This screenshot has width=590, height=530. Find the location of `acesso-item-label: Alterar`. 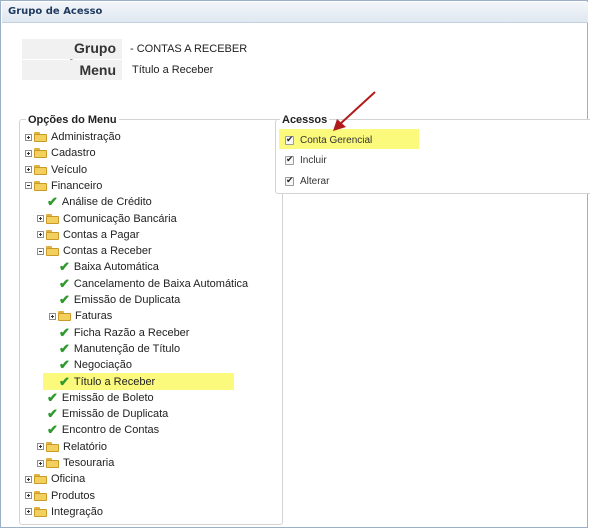

acesso-item-label: Alterar is located at coordinates (315, 181).